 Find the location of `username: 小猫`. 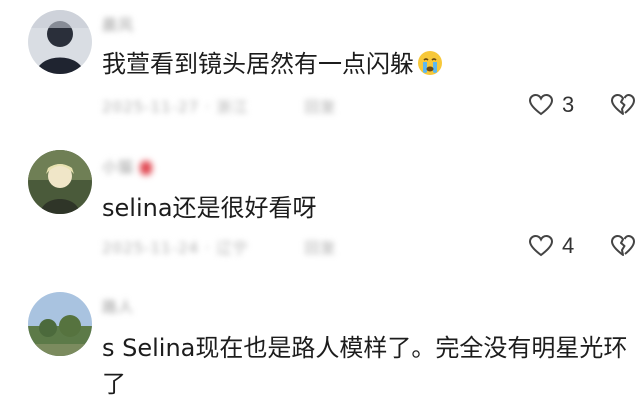

username: 小猫 is located at coordinates (127, 166).